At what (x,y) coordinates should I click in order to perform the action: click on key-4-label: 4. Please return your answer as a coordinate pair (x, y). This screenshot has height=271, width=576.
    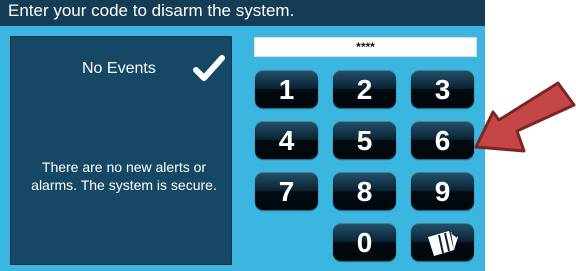
    Looking at the image, I should click on (286, 140).